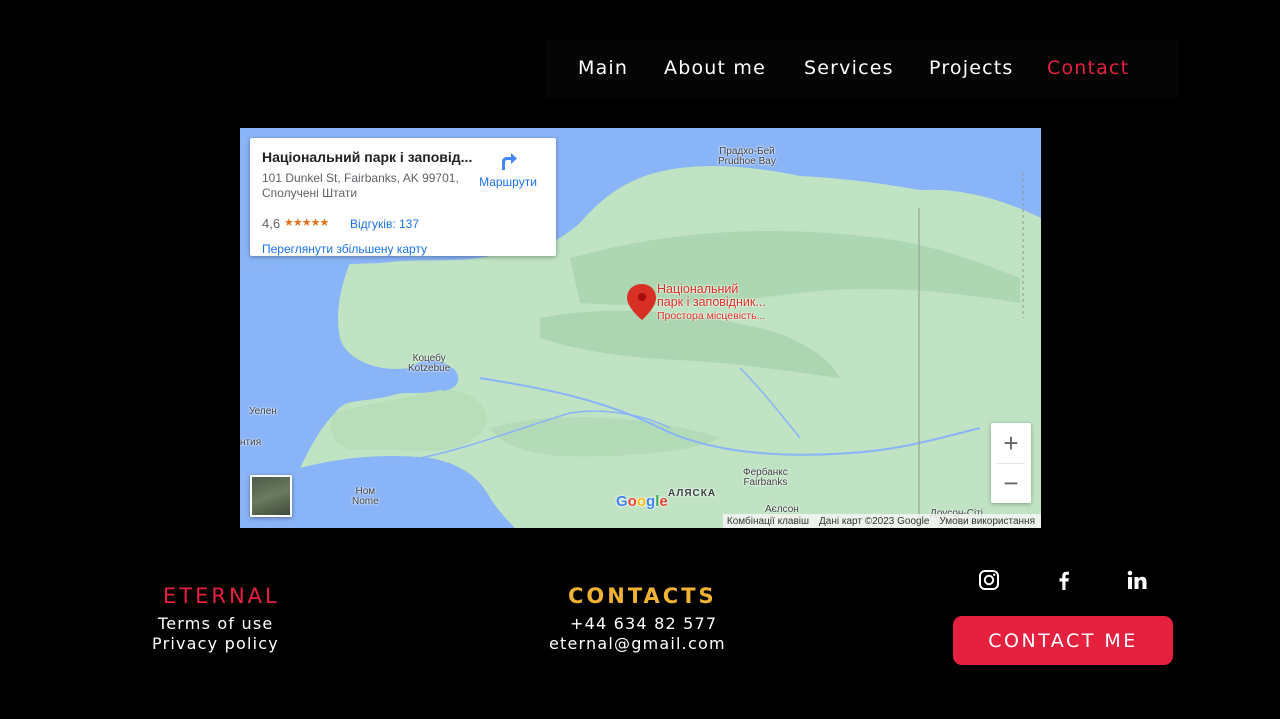 The height and width of the screenshot is (719, 1280). I want to click on rating-stars-icon: ★★★★★, so click(306, 223).